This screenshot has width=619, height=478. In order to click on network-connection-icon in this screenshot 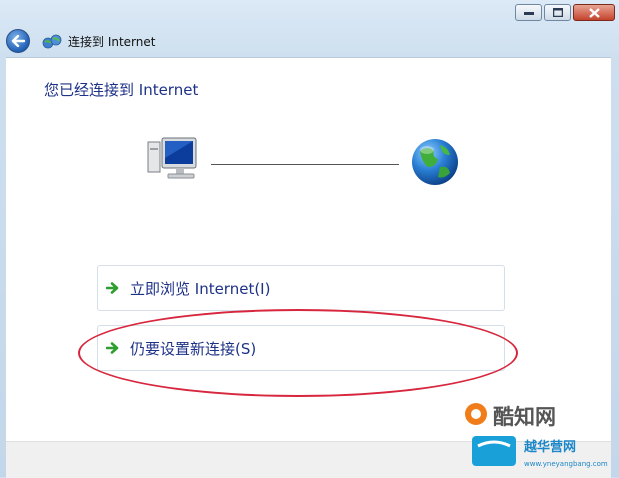, I will do `click(52, 41)`.